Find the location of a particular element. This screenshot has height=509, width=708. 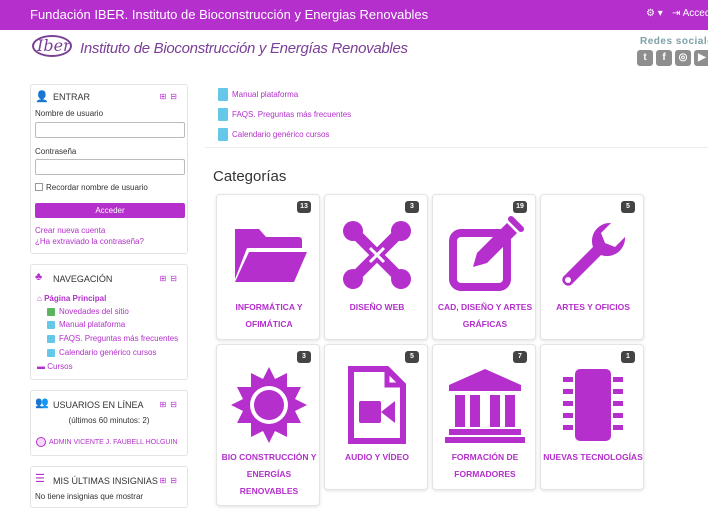

calendar-link-label: Calendario genérico cursos is located at coordinates (281, 134).